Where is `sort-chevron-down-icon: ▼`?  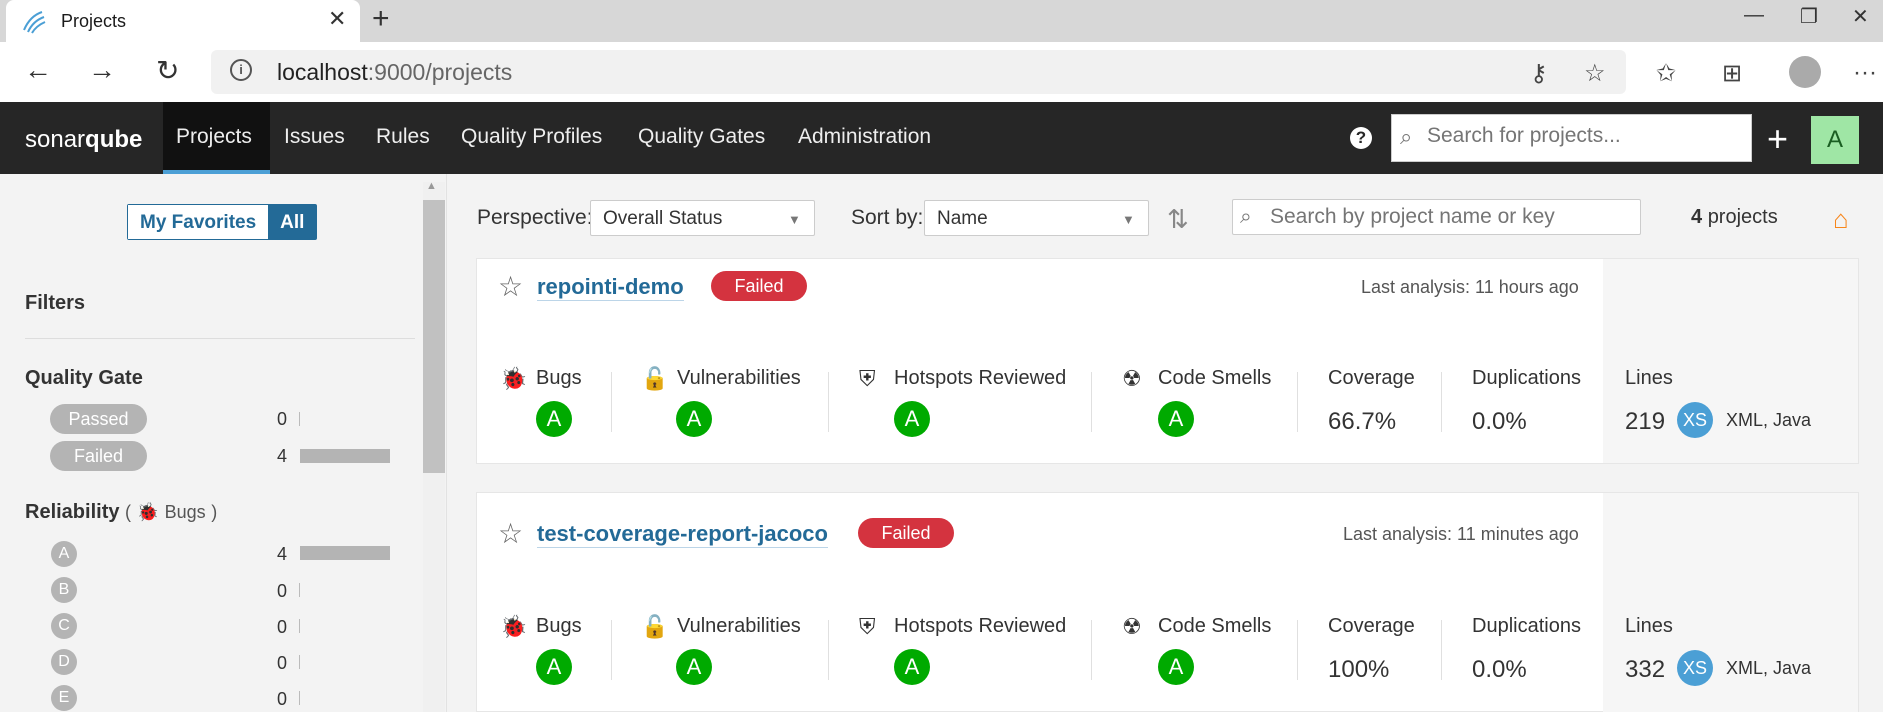
sort-chevron-down-icon: ▼ is located at coordinates (1128, 219).